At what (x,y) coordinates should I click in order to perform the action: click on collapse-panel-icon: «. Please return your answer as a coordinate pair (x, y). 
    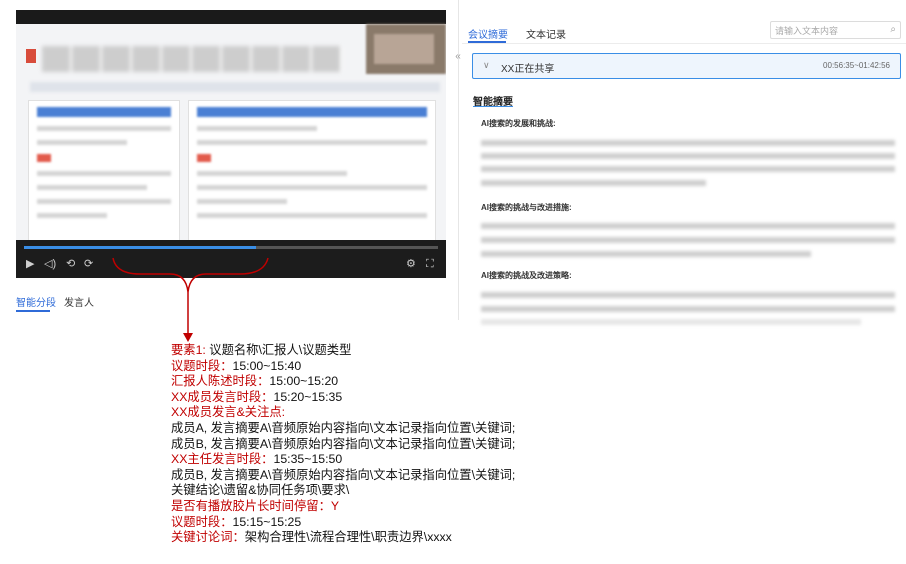
    Looking at the image, I should click on (458, 57).